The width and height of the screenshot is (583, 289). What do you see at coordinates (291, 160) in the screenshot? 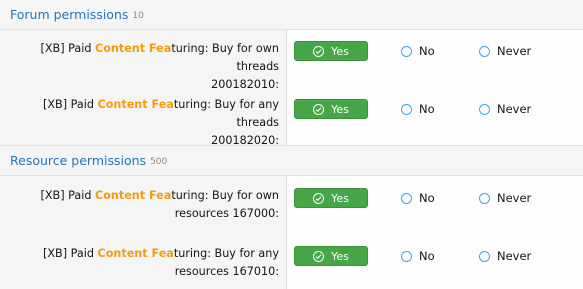
I see `section-header-resource-permissions: Resource permissions 500` at bounding box center [291, 160].